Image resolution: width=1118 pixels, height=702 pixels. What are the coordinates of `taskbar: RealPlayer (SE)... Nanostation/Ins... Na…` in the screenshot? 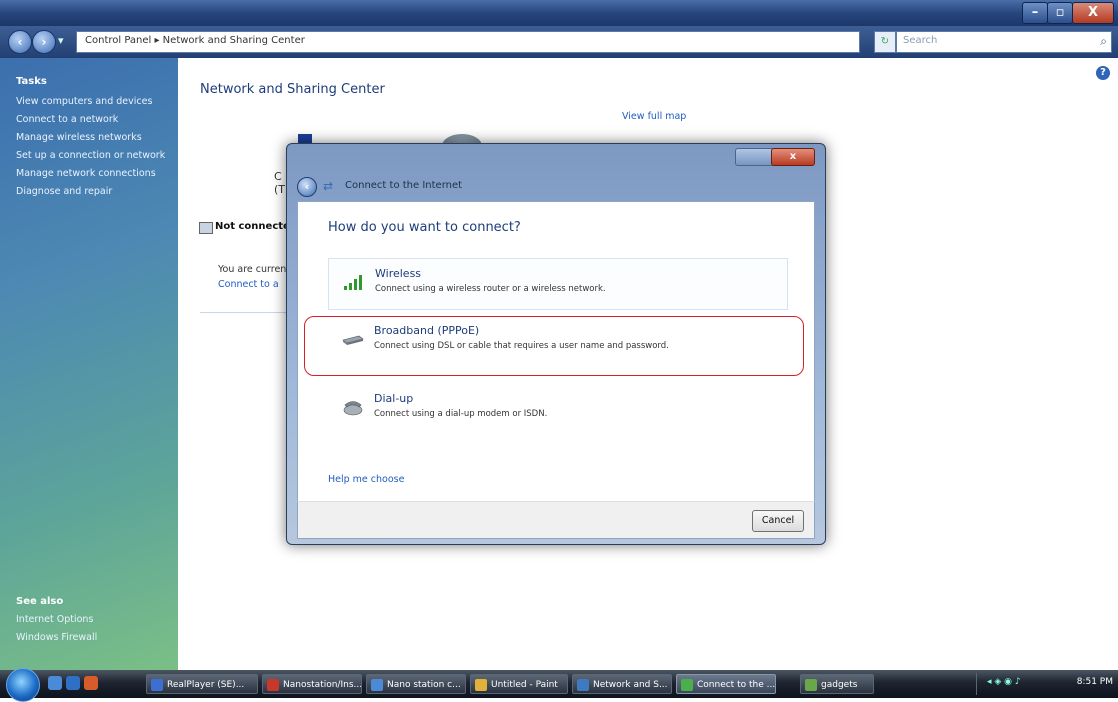 It's located at (559, 685).